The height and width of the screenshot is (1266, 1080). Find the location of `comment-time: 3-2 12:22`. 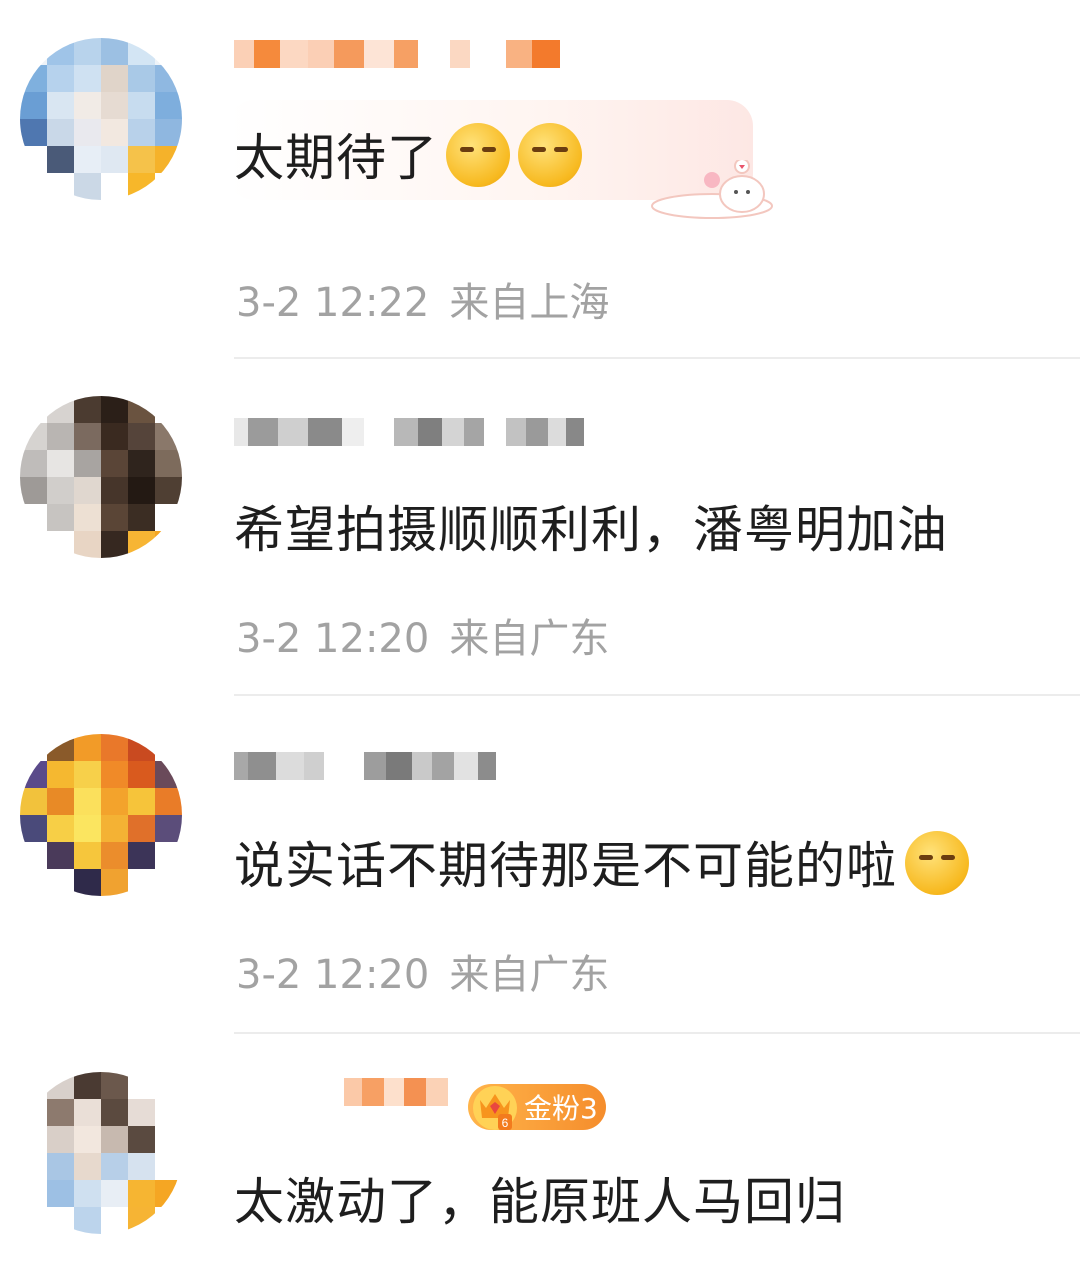

comment-time: 3-2 12:22 is located at coordinates (333, 303).